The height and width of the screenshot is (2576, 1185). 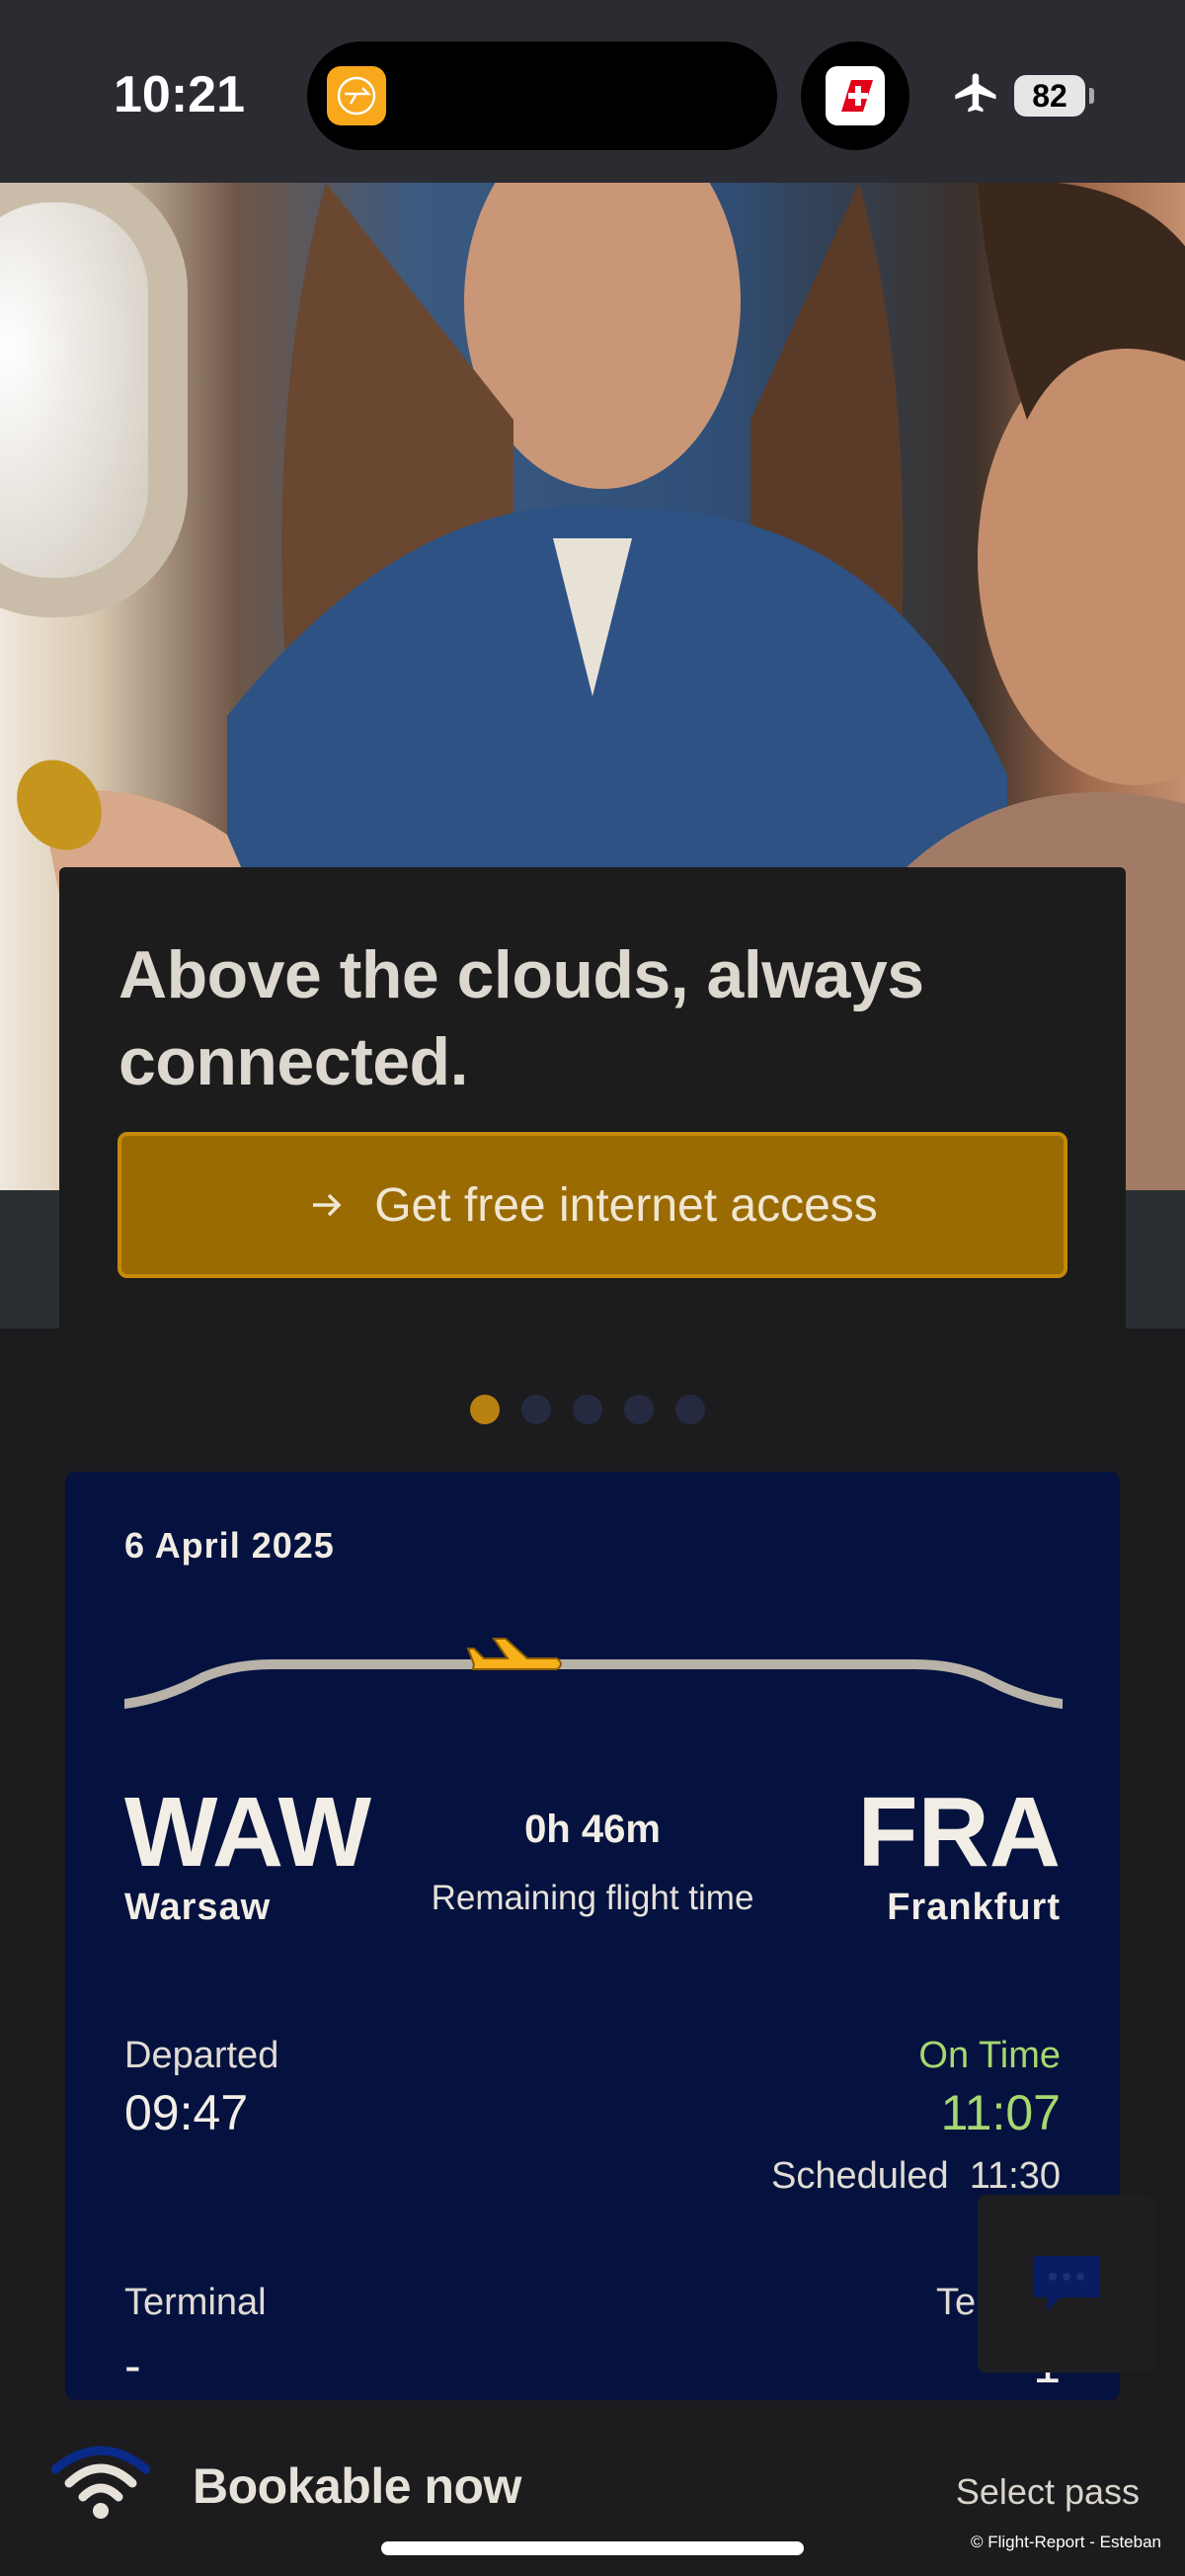 I want to click on origin-code: WAW, so click(x=248, y=1832).